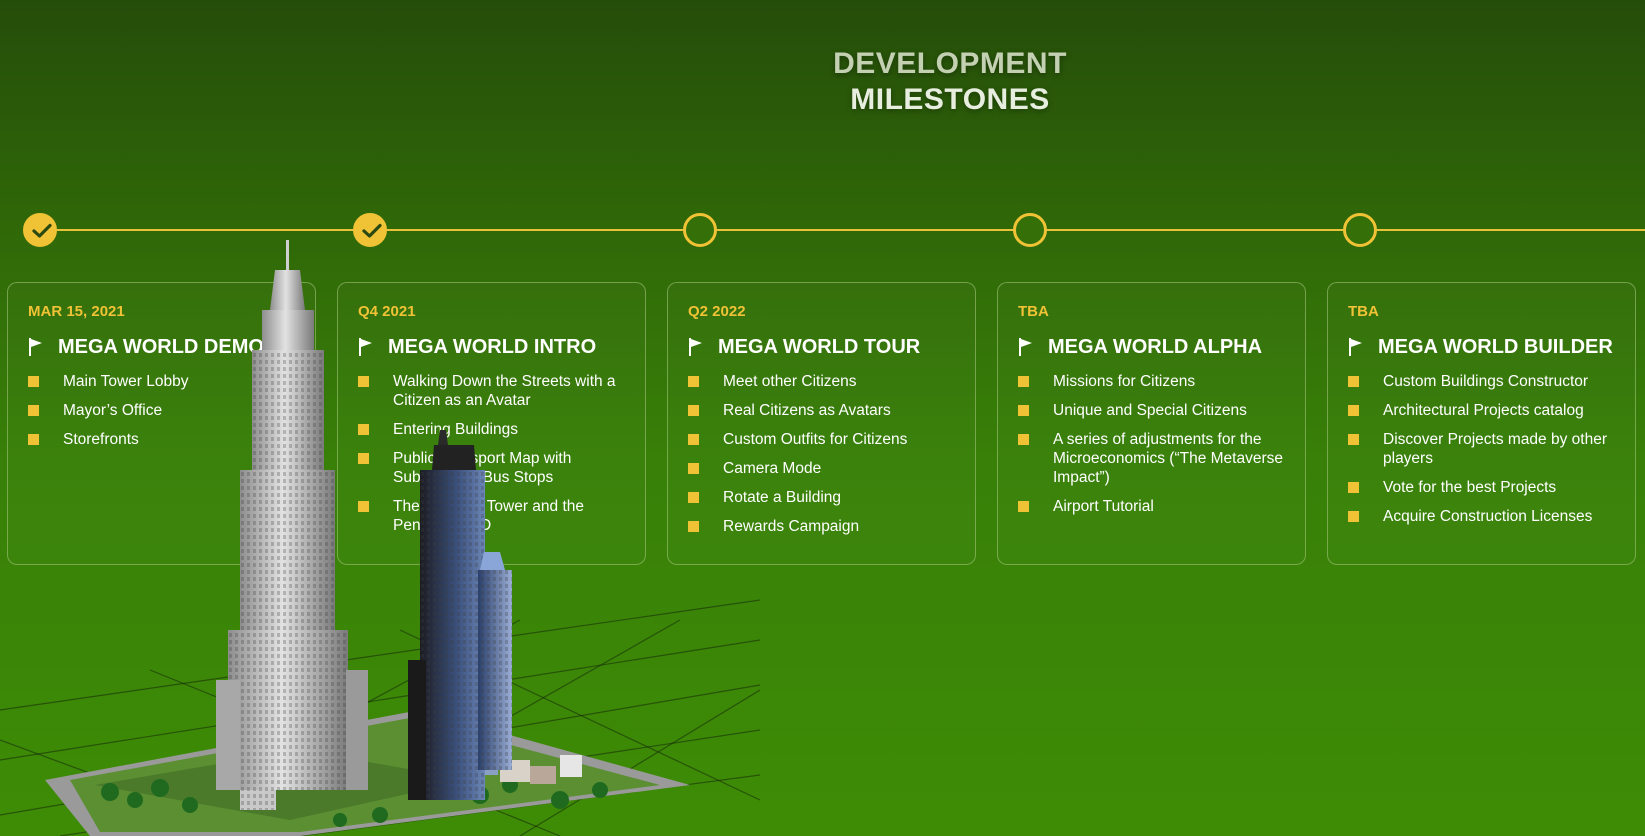 The width and height of the screenshot is (1645, 836). I want to click on milestone-heading: MEGA WORLD TOUR, so click(822, 347).